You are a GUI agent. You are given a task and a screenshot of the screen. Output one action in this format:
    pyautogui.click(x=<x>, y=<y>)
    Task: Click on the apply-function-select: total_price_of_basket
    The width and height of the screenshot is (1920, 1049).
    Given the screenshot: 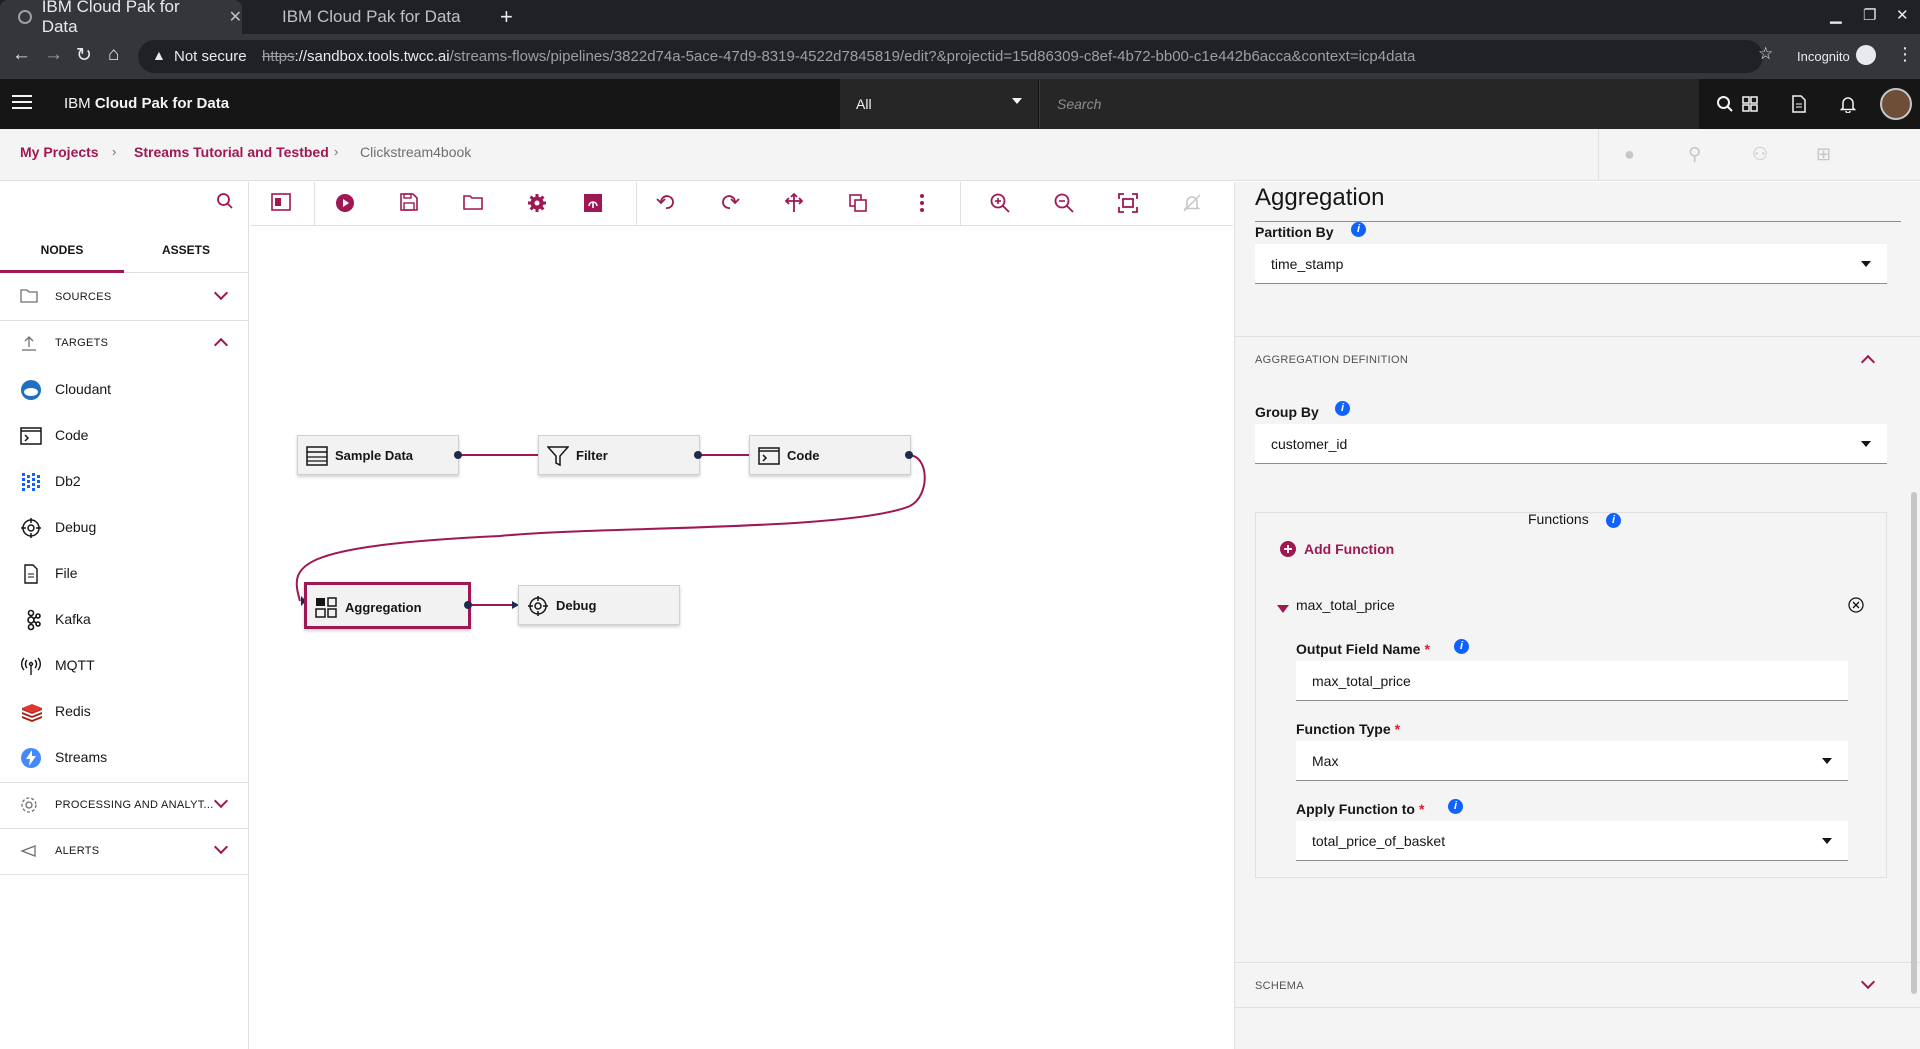 What is the action you would take?
    pyautogui.click(x=1572, y=841)
    